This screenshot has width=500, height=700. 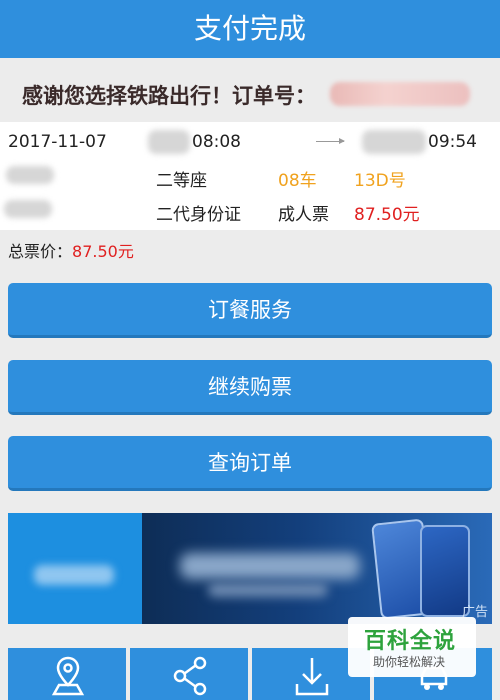 What do you see at coordinates (198, 215) in the screenshot?
I see `id-type: 二代身份证` at bounding box center [198, 215].